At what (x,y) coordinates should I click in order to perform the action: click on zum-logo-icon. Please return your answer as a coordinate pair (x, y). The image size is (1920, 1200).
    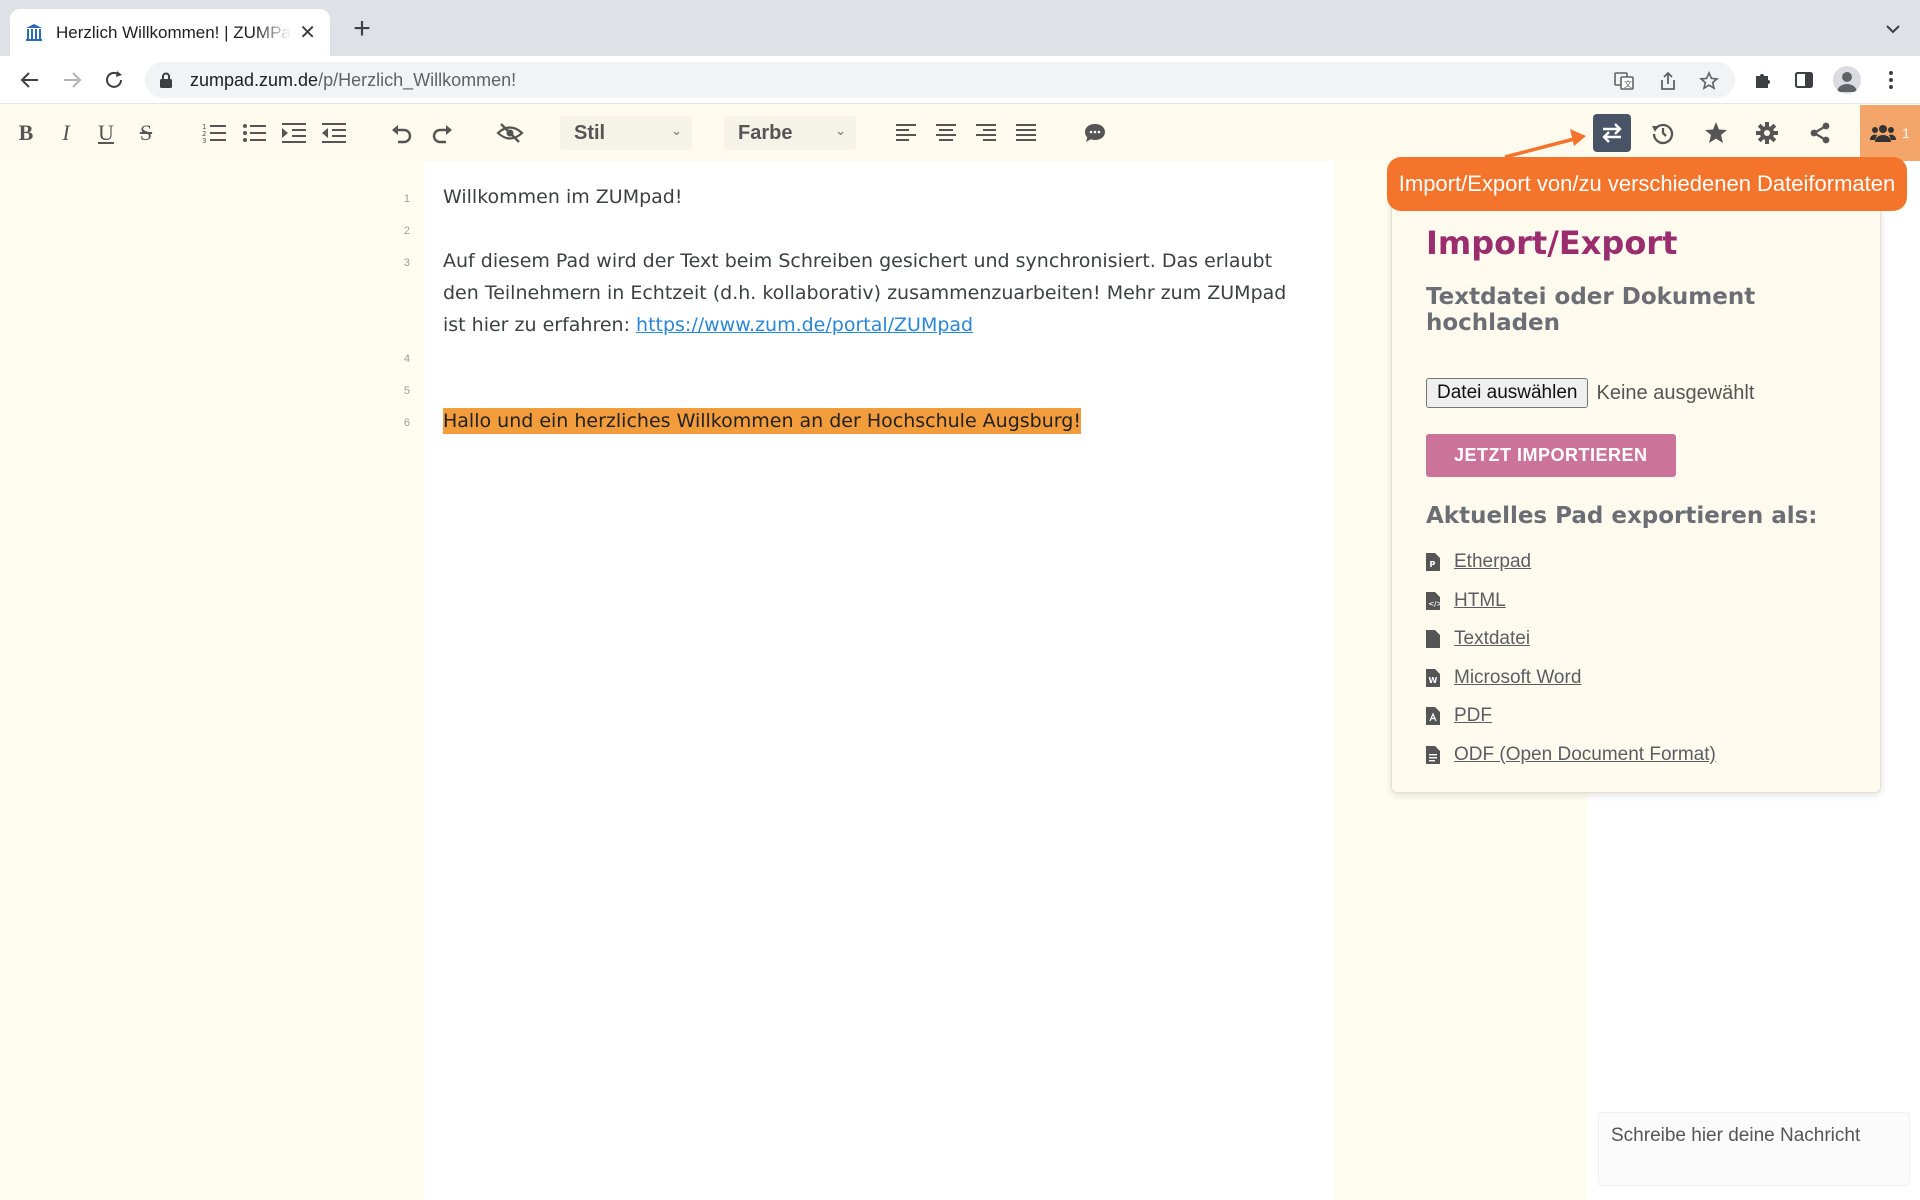
    Looking at the image, I should click on (34, 33).